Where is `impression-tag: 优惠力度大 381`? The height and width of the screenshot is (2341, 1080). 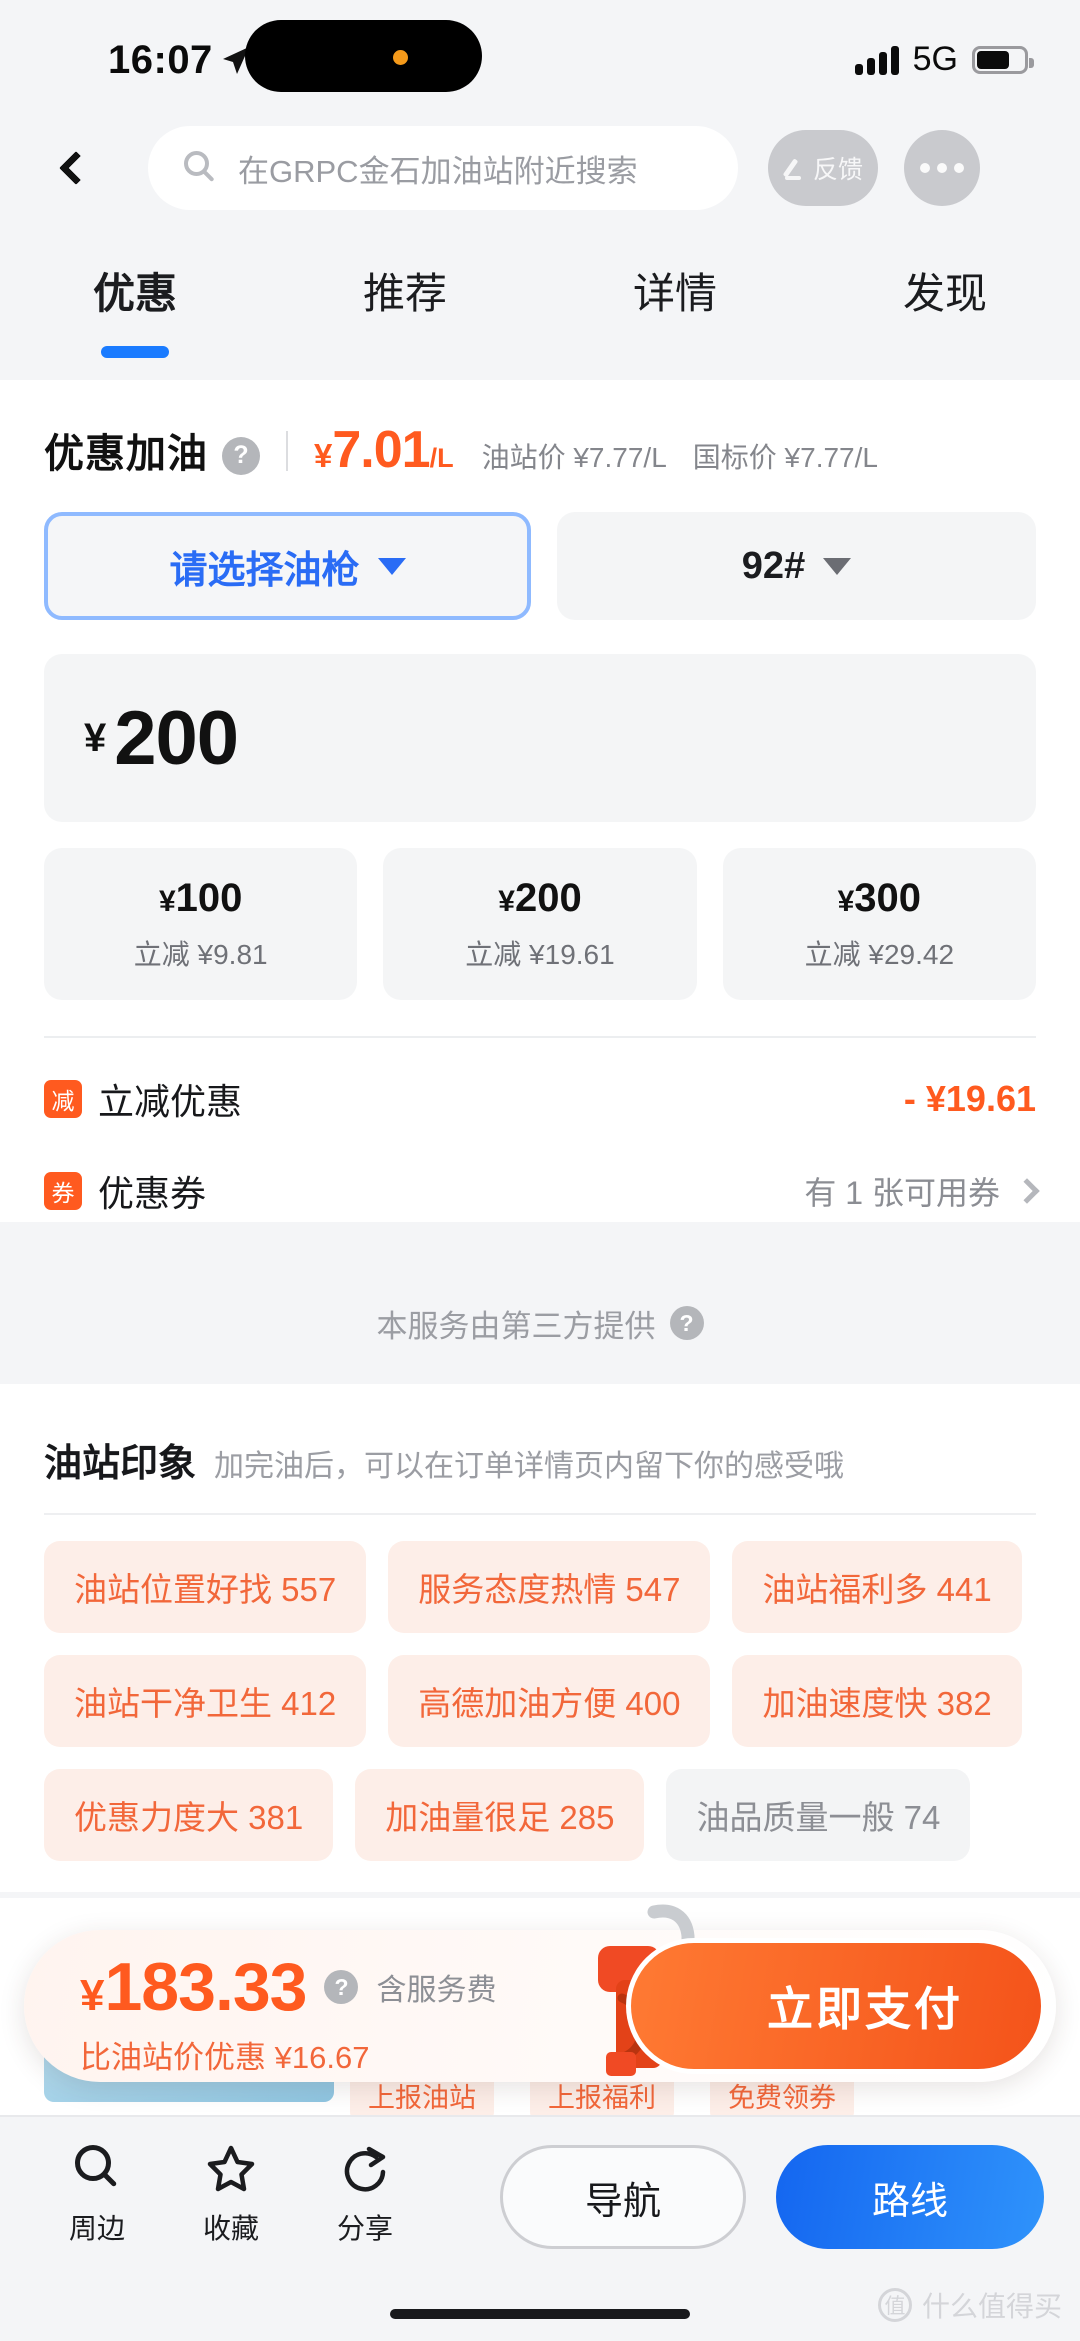 impression-tag: 优惠力度大 381 is located at coordinates (189, 1815).